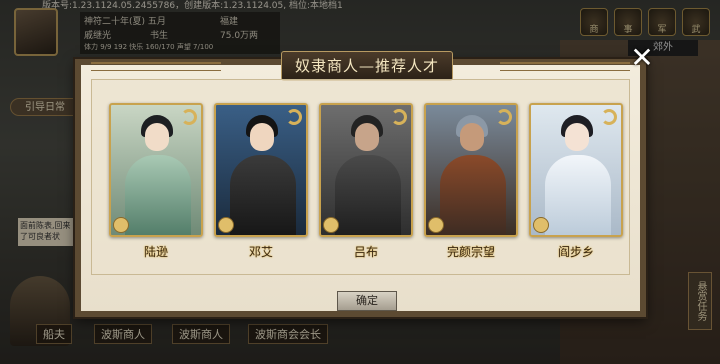 Image resolution: width=720 pixels, height=364 pixels. What do you see at coordinates (367, 301) in the screenshot?
I see `confirm-button: 确定` at bounding box center [367, 301].